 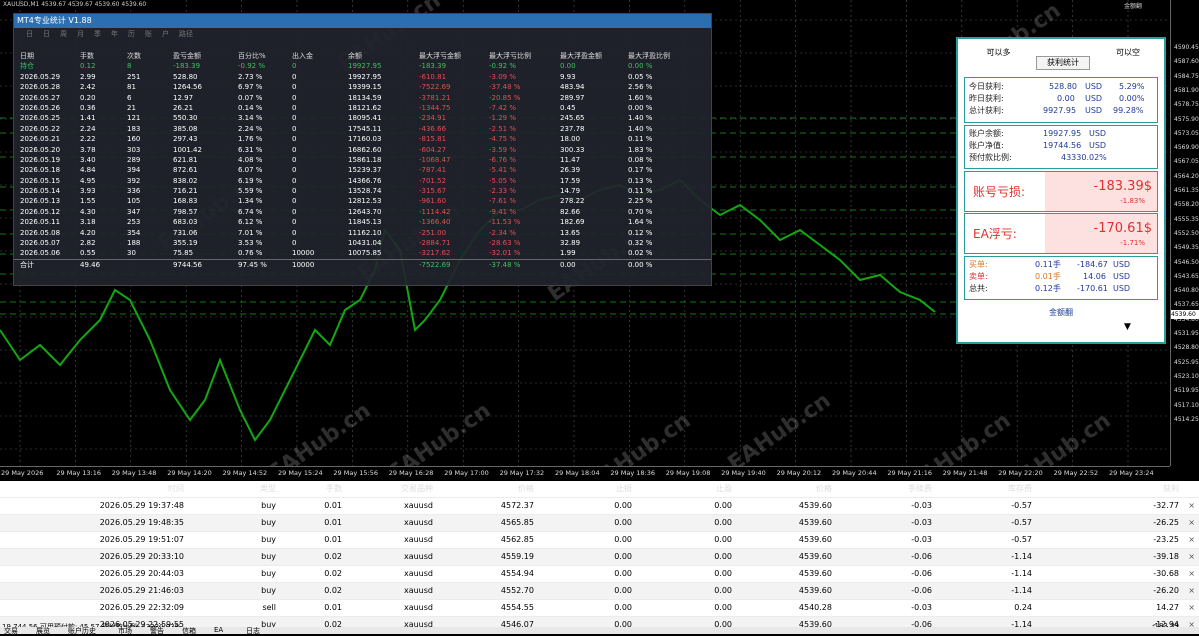 What do you see at coordinates (572, 97) in the screenshot?
I see `stats-cell: 289.97` at bounding box center [572, 97].